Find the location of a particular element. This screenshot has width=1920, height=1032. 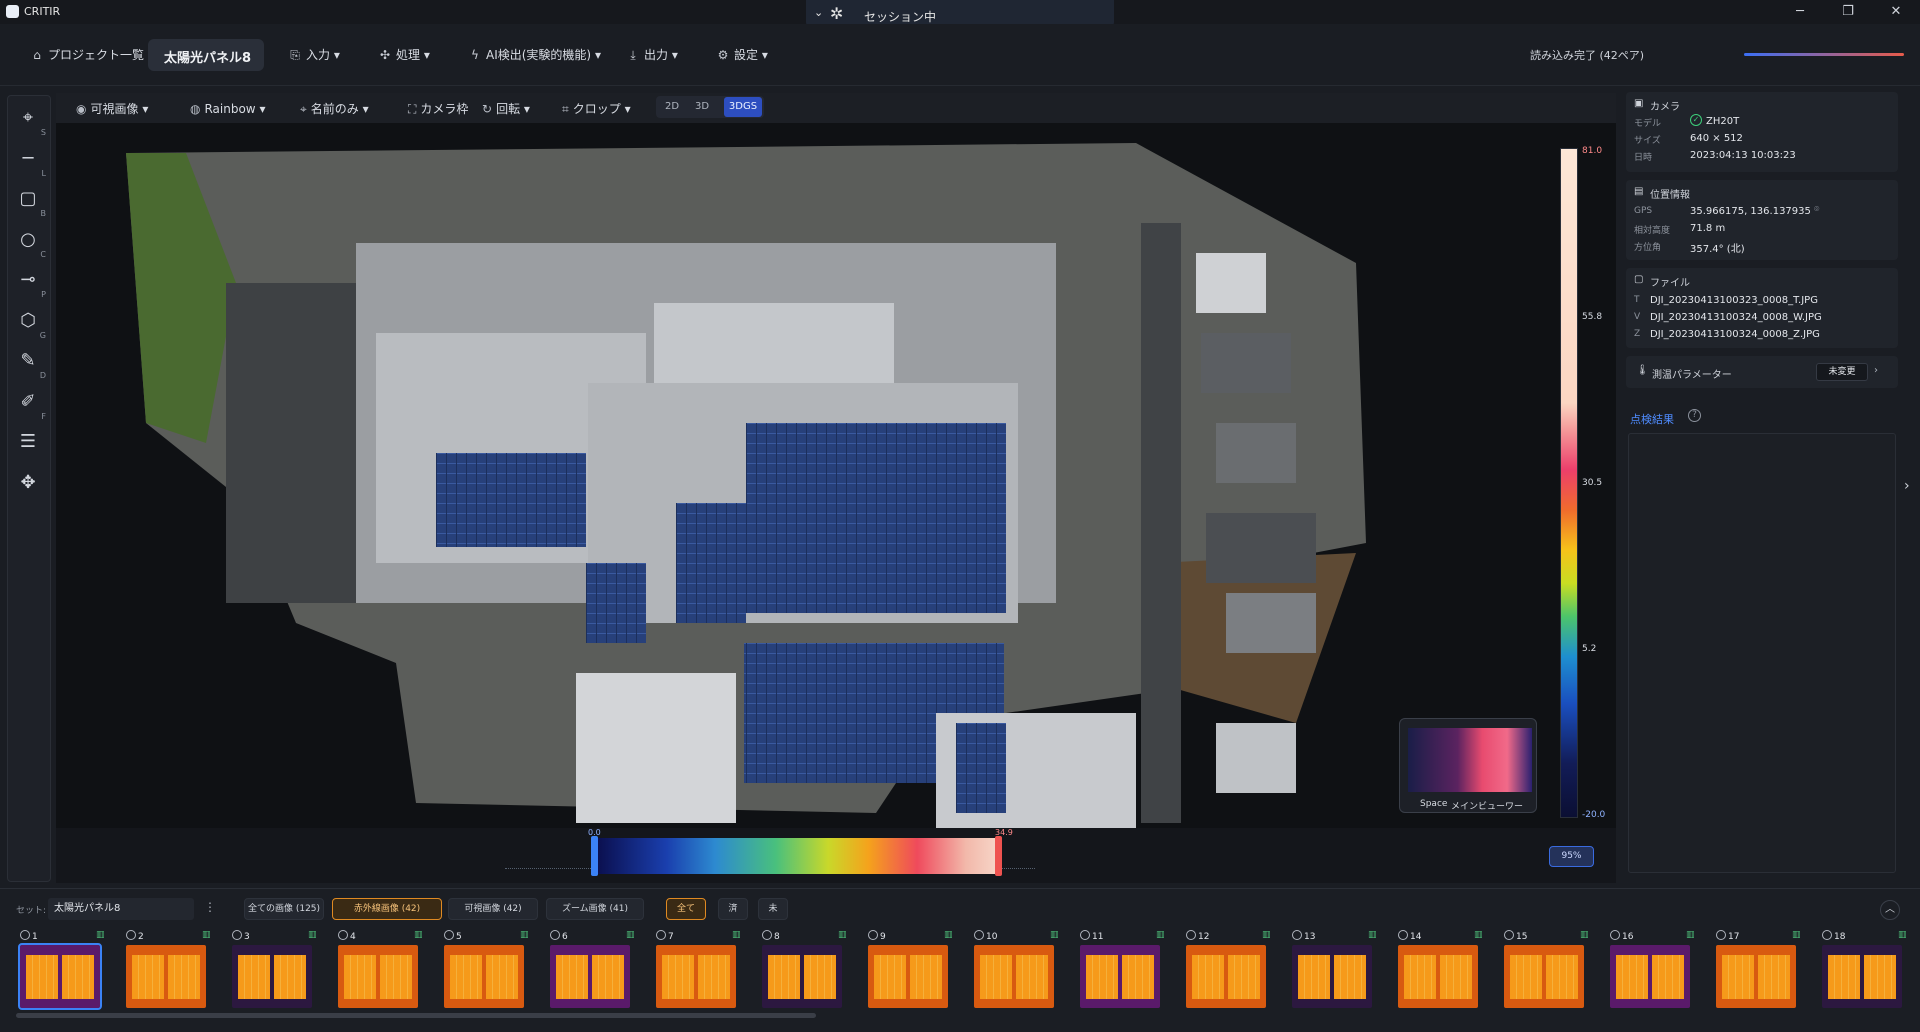

thumbnail-header: 8 is located at coordinates (771, 937).